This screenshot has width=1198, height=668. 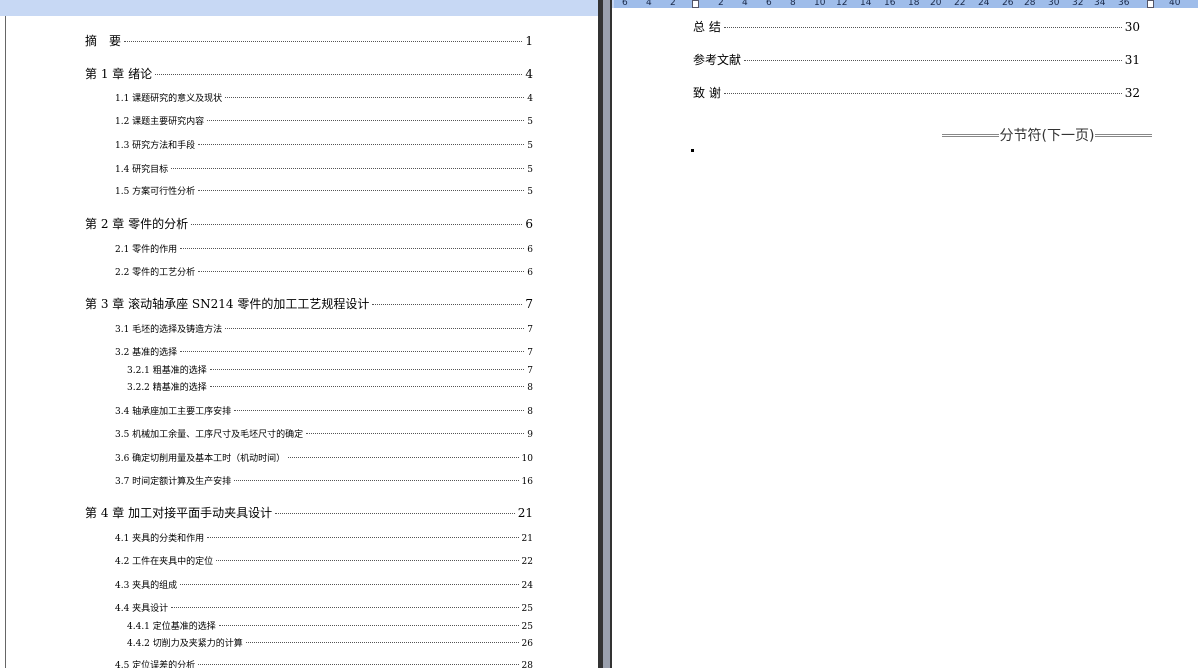 I want to click on toc-entry-label: 4.2 工件在夹具中的定位, so click(x=164, y=562).